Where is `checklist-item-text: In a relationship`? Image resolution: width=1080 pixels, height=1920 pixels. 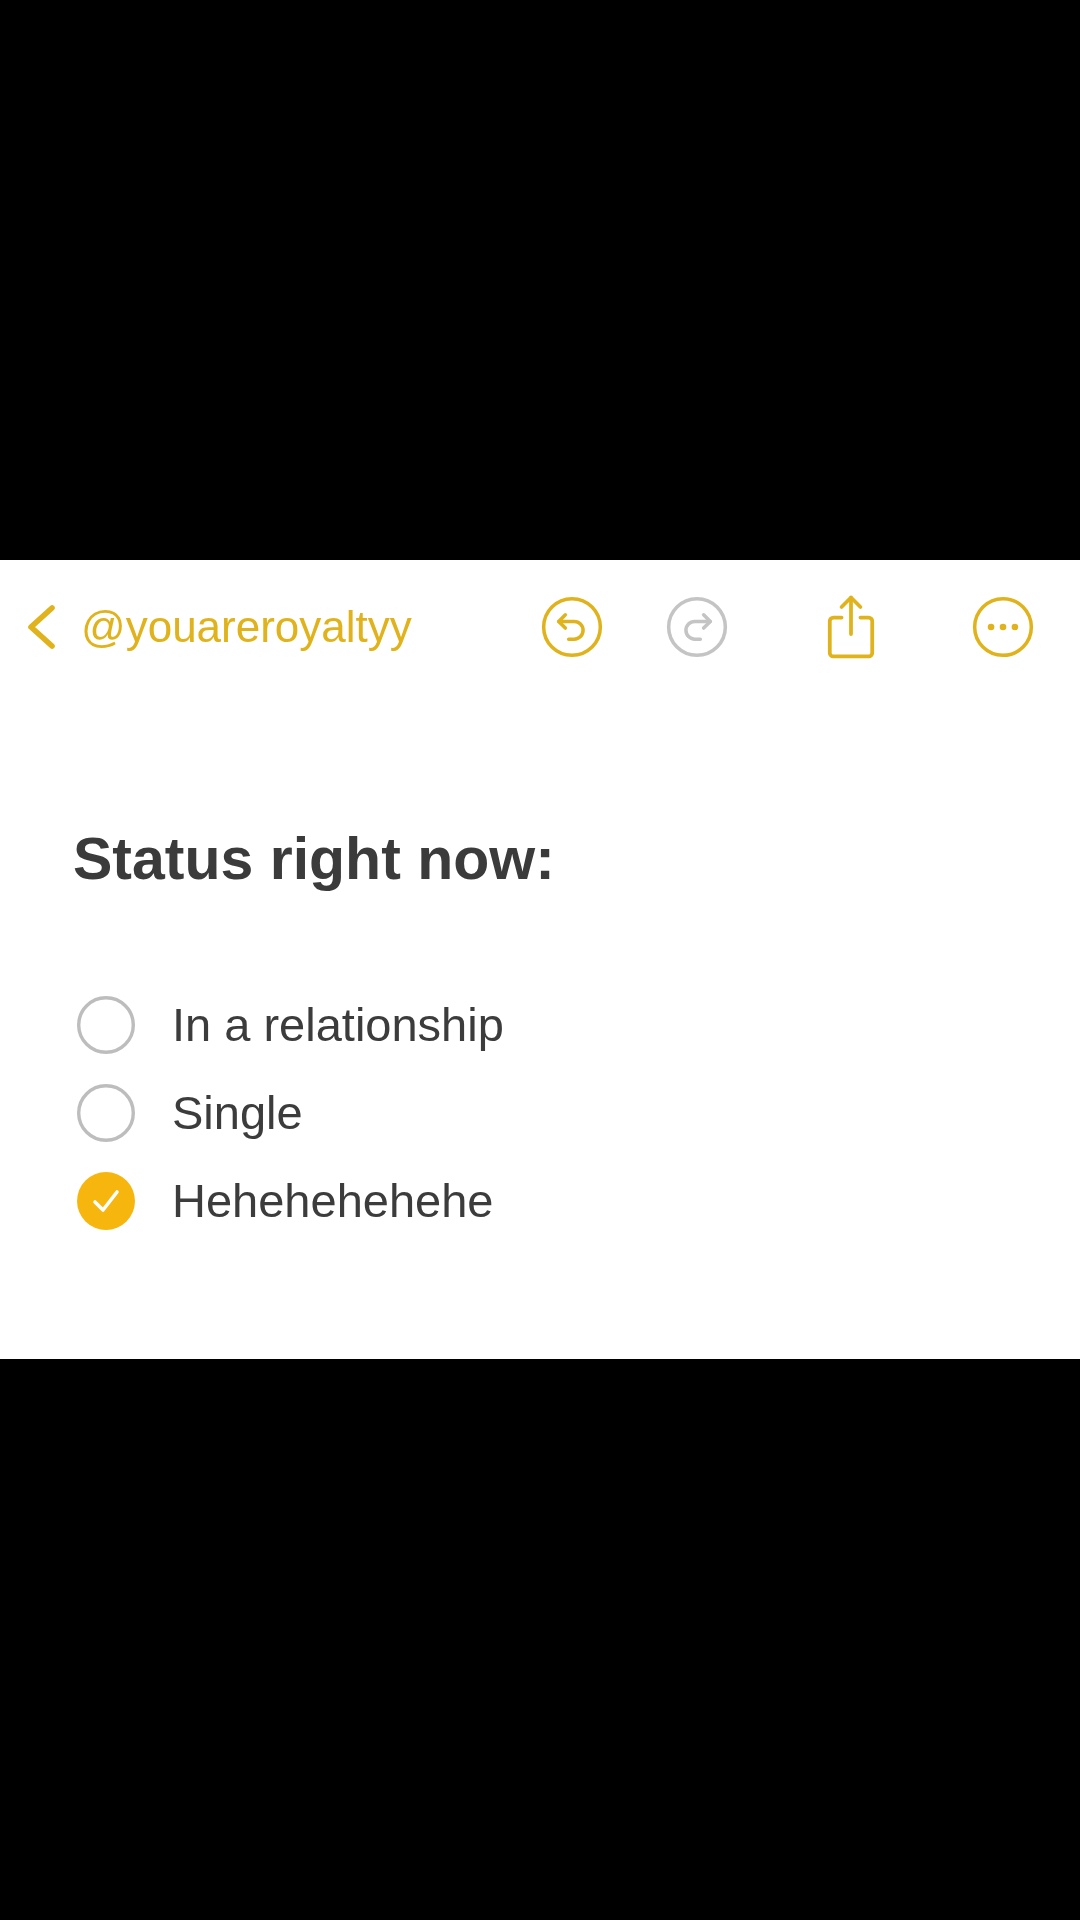 checklist-item-text: In a relationship is located at coordinates (338, 1024).